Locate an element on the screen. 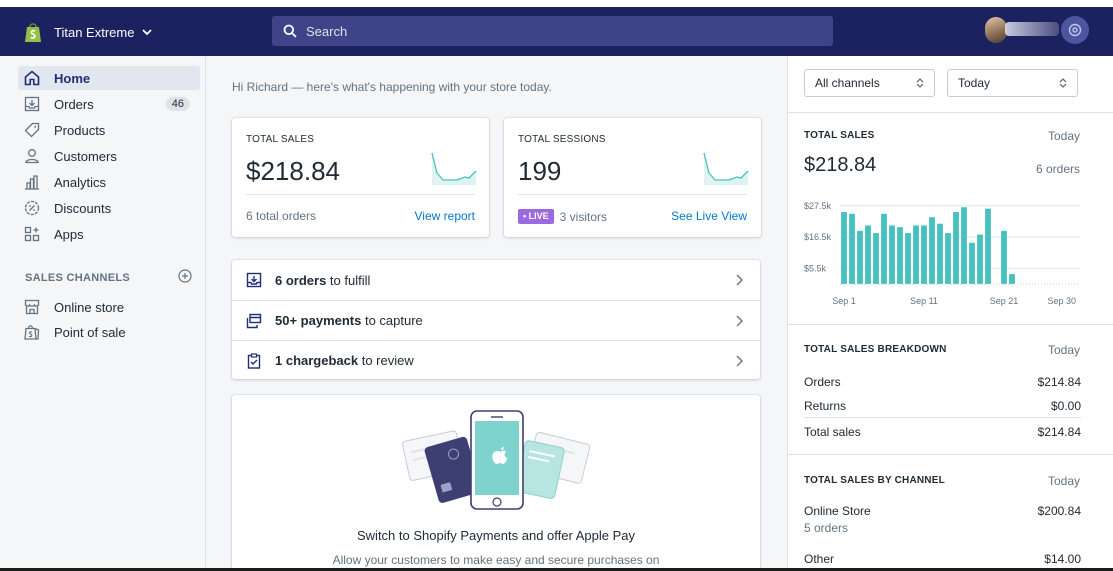  sidebar-item-label: Customers is located at coordinates (85, 156).